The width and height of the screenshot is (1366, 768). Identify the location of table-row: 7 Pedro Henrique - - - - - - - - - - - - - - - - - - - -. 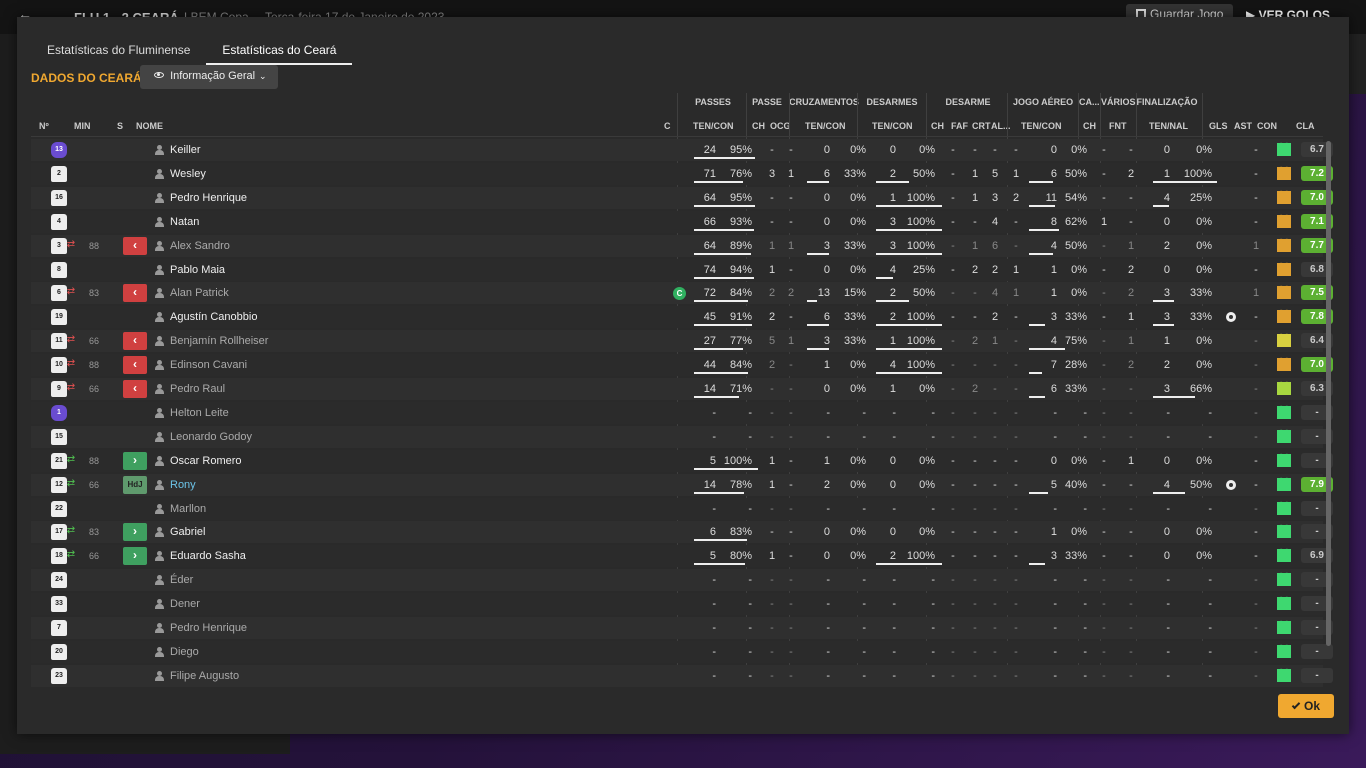
(682, 628).